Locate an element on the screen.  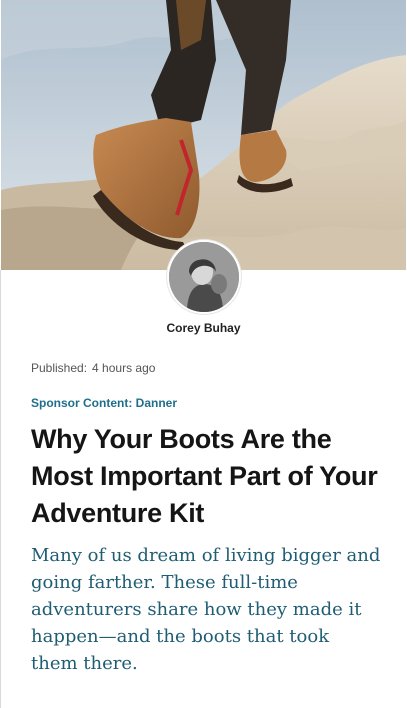
author-name: Corey Buhay is located at coordinates (203, 328).